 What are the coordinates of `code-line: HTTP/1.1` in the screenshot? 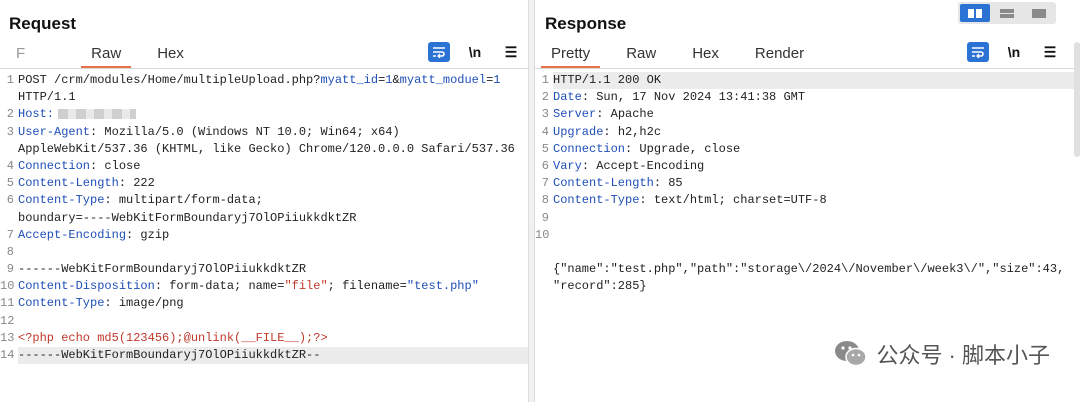 It's located at (264, 97).